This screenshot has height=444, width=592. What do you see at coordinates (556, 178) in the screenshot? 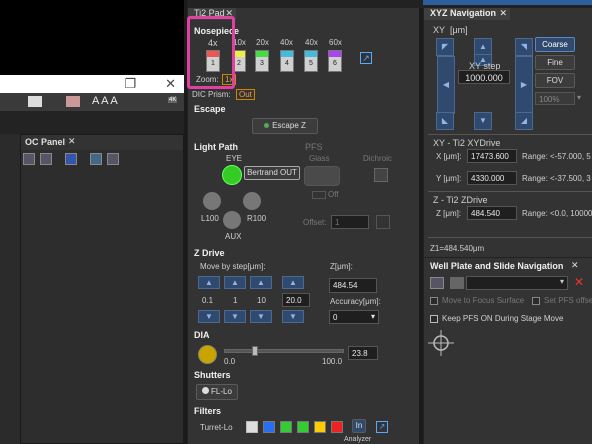
I see `y-range-label: Range: <-37.500, 3` at bounding box center [556, 178].